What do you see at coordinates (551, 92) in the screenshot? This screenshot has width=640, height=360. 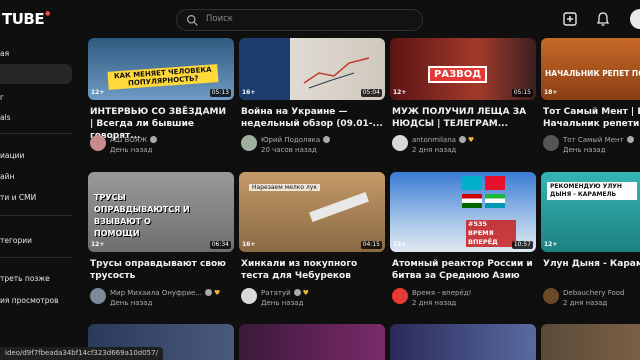 I see `age-rating: 18+` at bounding box center [551, 92].